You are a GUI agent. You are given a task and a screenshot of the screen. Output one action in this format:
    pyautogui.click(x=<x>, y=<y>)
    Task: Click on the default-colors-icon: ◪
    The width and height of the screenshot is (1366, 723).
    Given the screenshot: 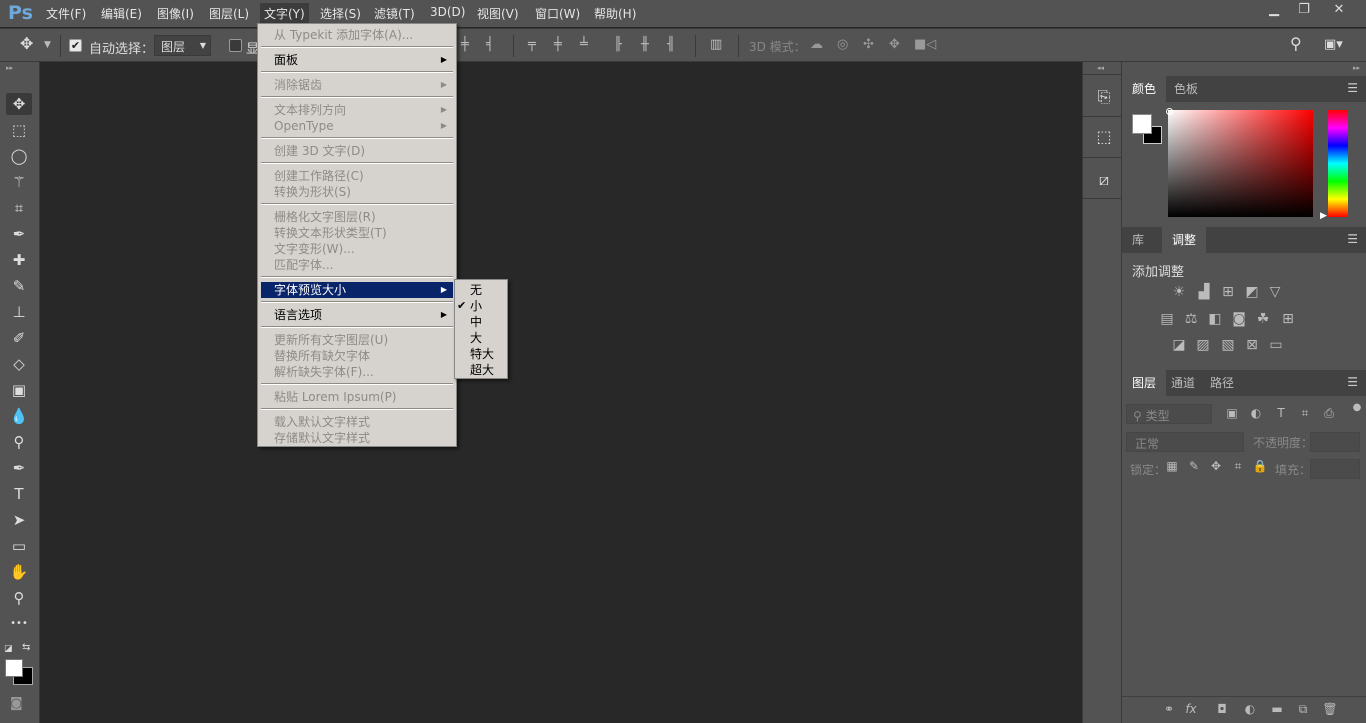 What is the action you would take?
    pyautogui.click(x=8, y=649)
    